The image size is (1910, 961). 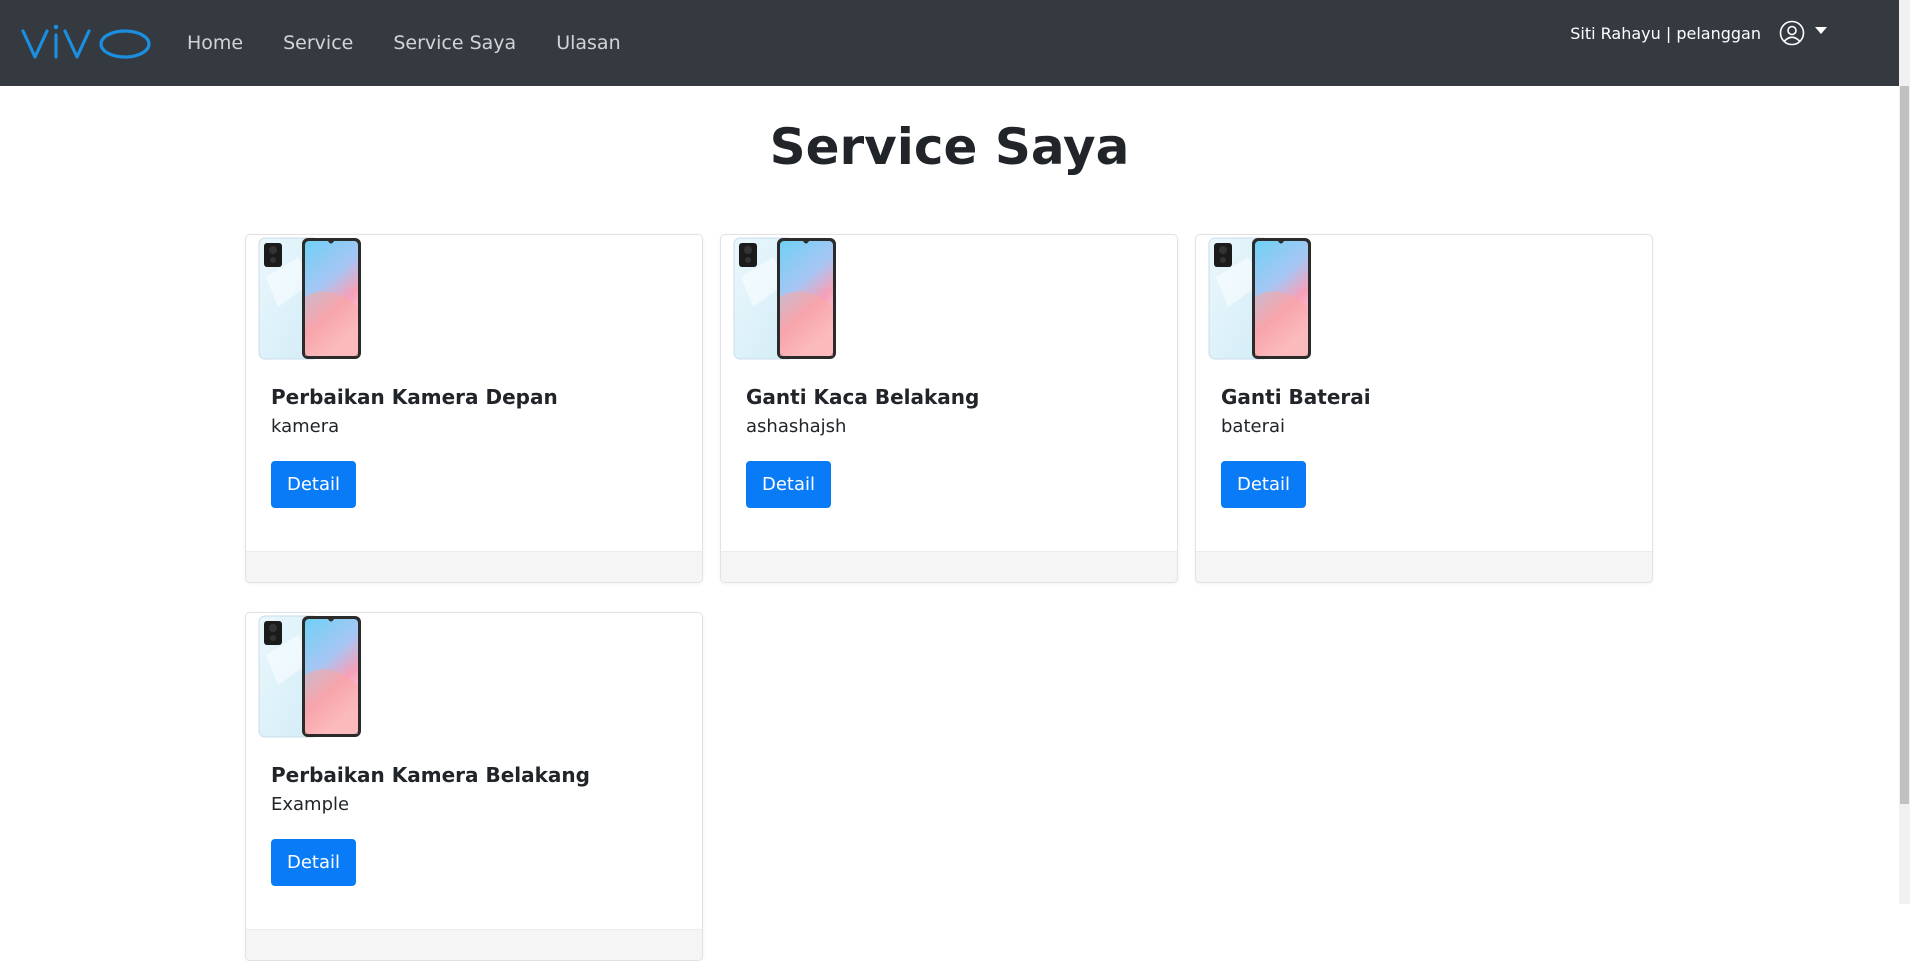 I want to click on card-text: kamera, so click(x=305, y=426).